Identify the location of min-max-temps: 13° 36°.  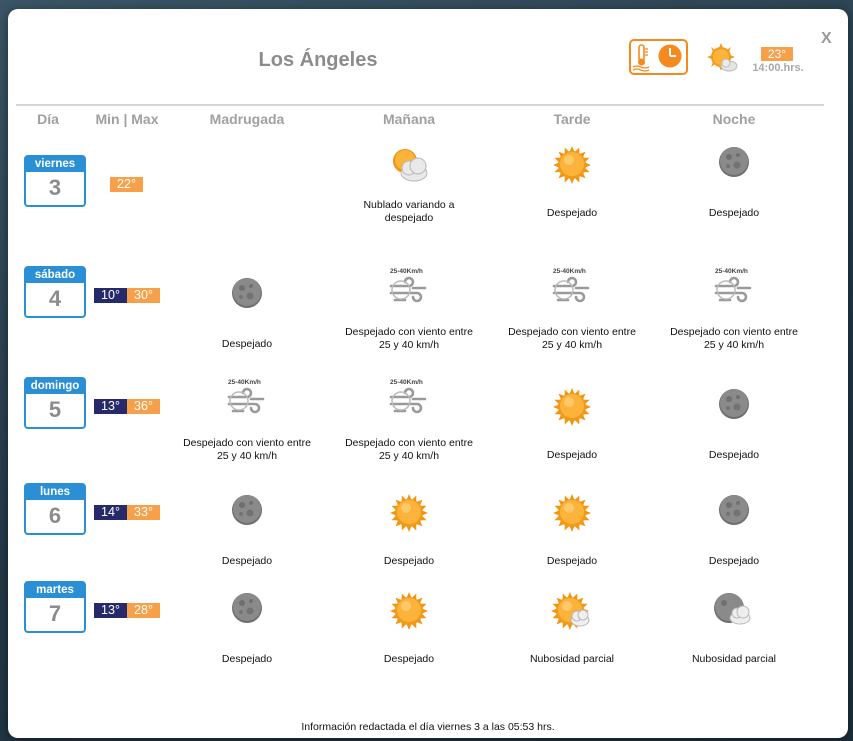
(127, 406).